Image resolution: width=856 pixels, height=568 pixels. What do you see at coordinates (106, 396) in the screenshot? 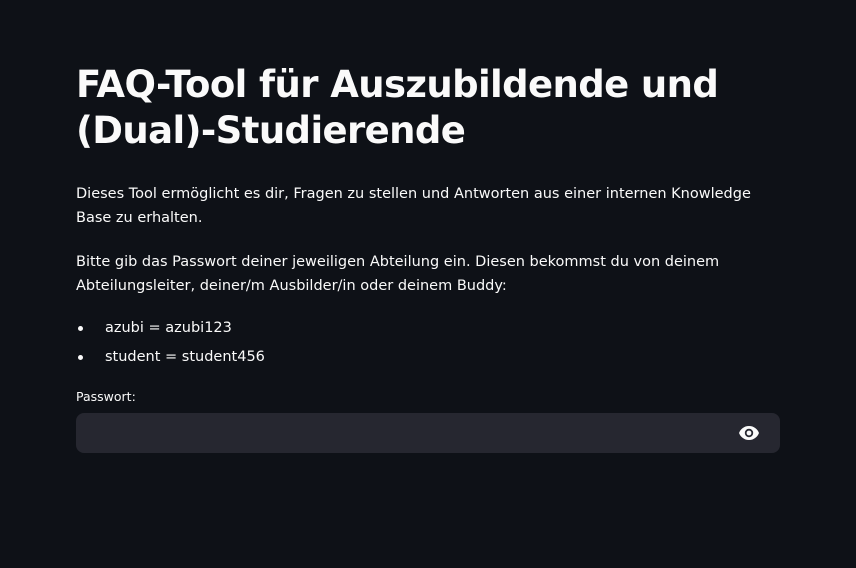
I see `password-label: Passwort:` at bounding box center [106, 396].